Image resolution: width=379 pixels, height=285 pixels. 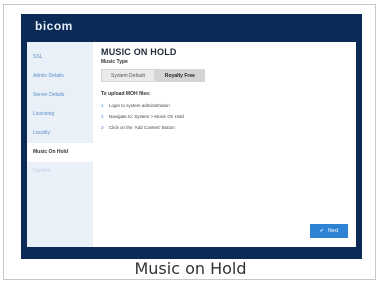 I want to click on royalty-free-option: Royalty Free, so click(x=179, y=75).